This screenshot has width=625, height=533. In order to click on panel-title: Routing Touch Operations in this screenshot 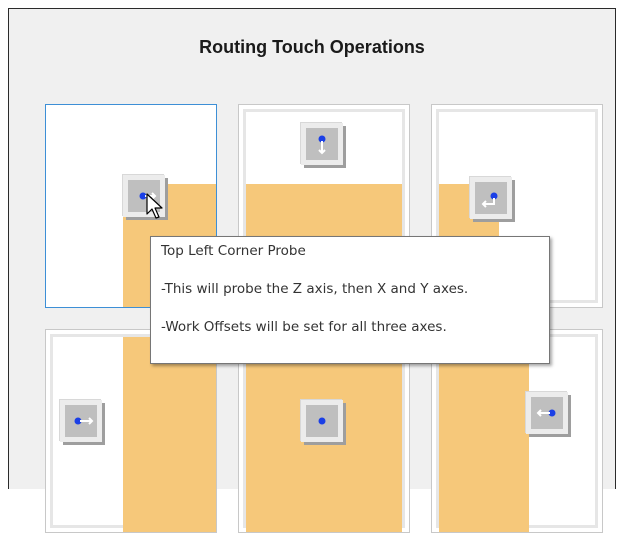, I will do `click(312, 47)`.